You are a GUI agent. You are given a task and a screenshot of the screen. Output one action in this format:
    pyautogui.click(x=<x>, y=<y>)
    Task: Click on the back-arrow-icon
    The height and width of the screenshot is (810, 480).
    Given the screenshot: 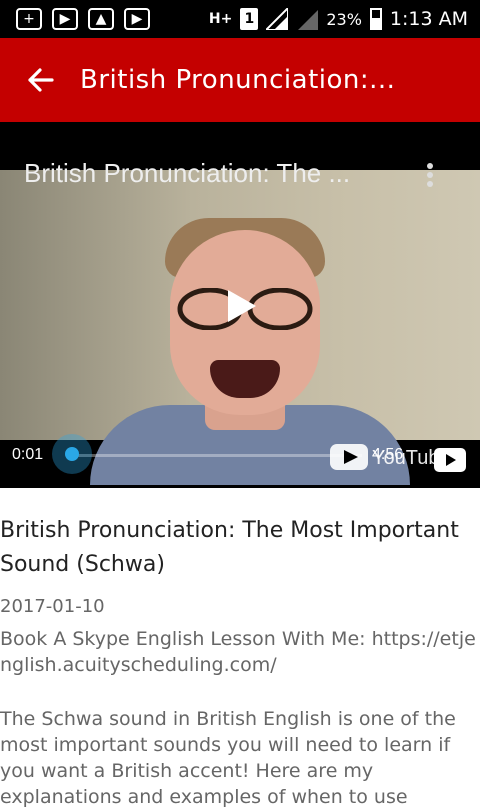 What is the action you would take?
    pyautogui.click(x=41, y=80)
    